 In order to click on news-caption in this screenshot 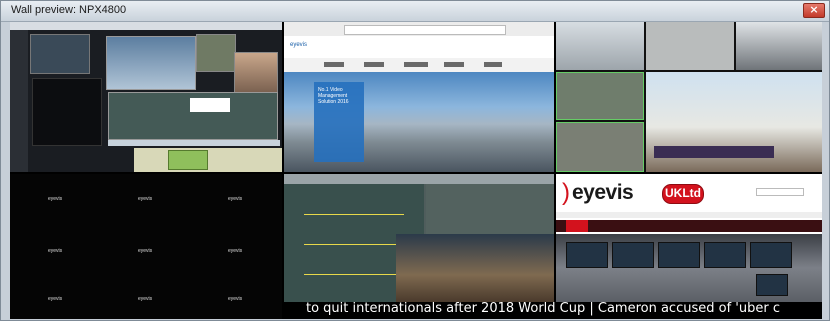, I will do `click(714, 152)`.